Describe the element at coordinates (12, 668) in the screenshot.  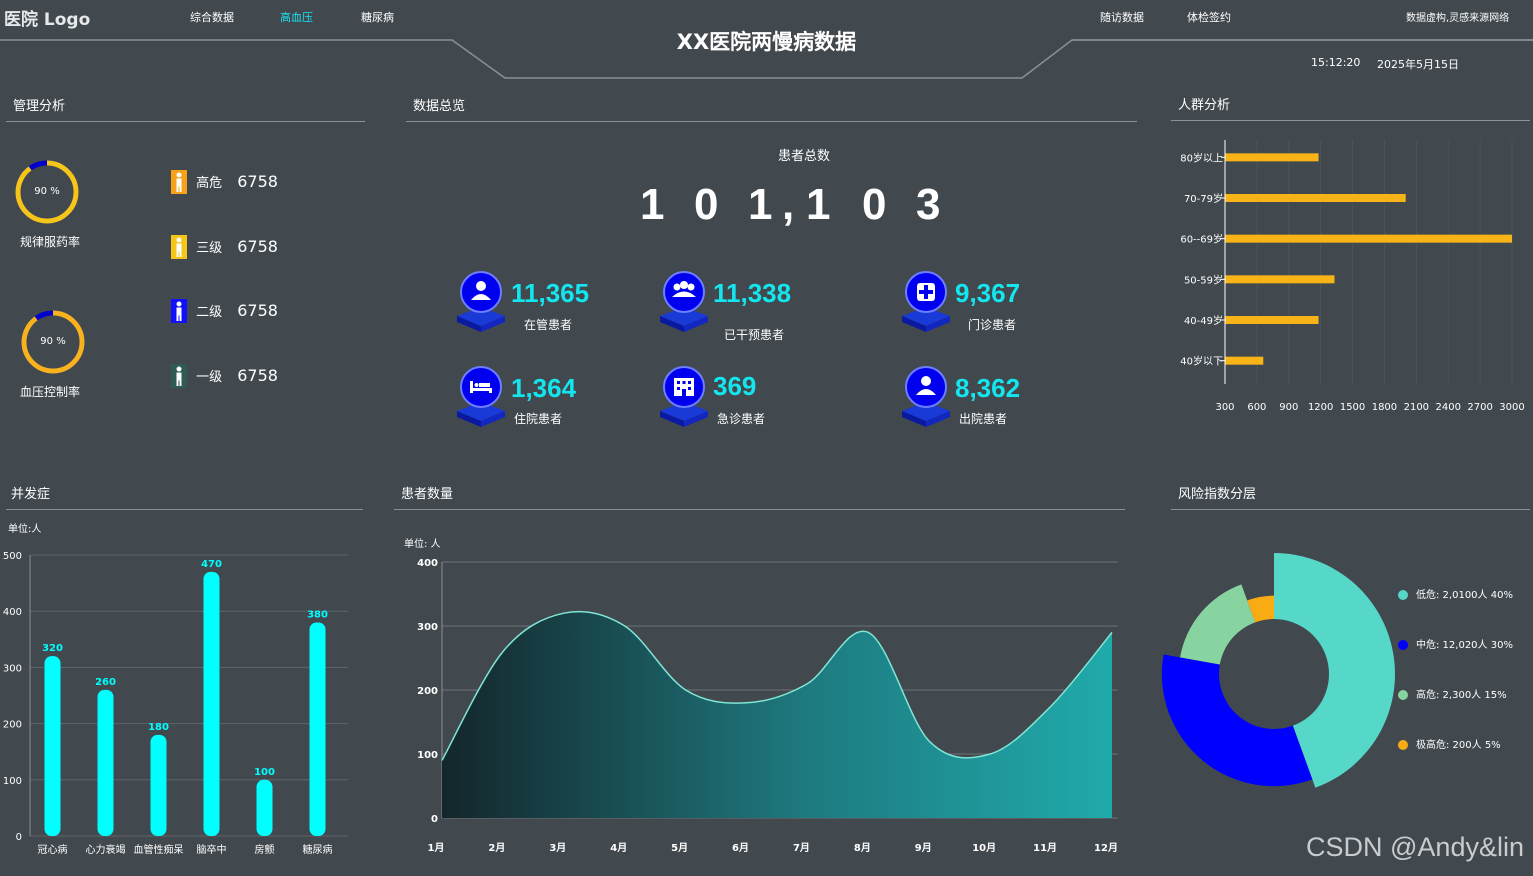
I see `tick-label: 300` at that location.